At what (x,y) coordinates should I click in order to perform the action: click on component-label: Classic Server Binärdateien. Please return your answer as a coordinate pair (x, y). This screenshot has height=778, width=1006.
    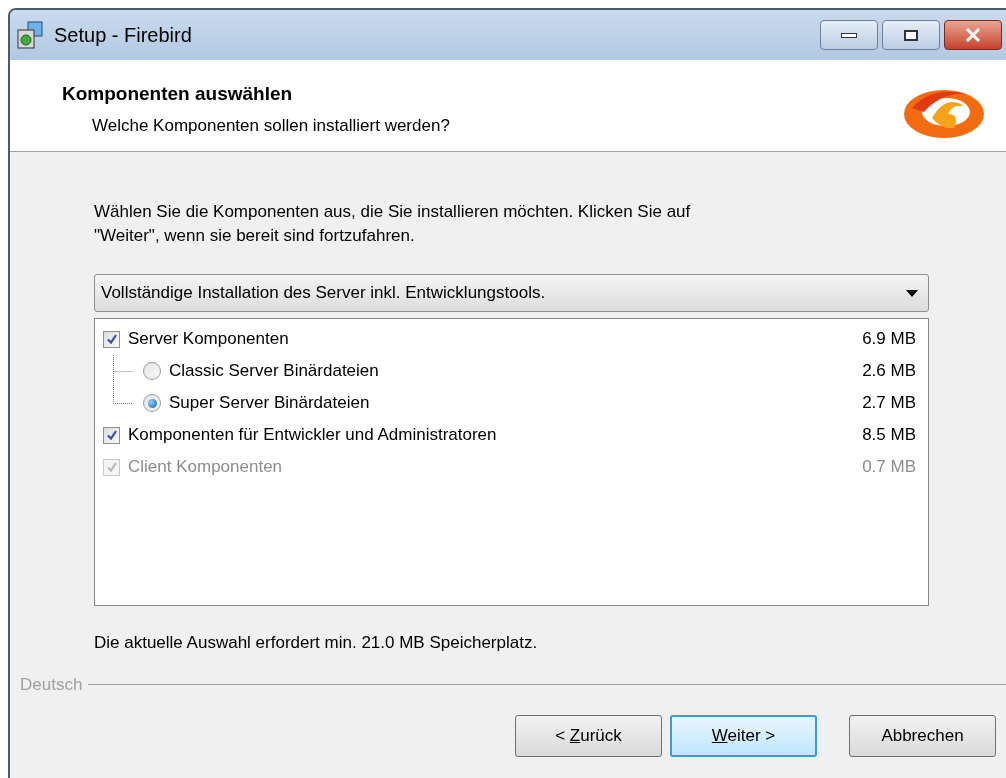
    Looking at the image, I should click on (274, 371).